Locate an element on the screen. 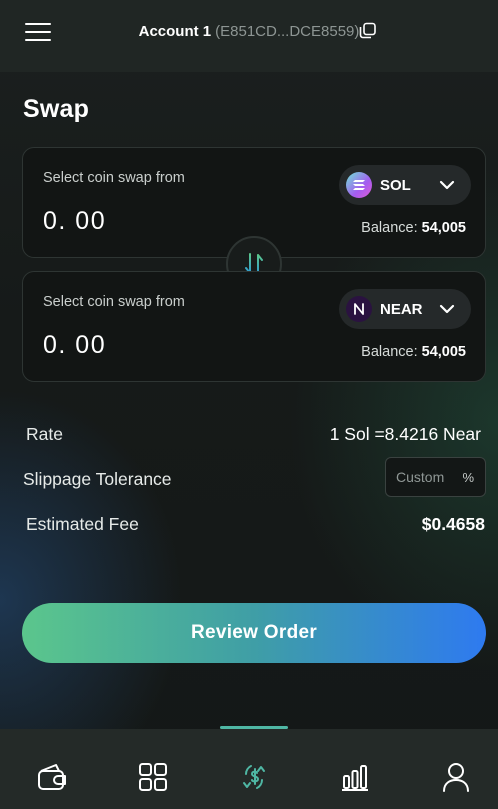 This screenshot has width=498, height=809. user-icon is located at coordinates (456, 777).